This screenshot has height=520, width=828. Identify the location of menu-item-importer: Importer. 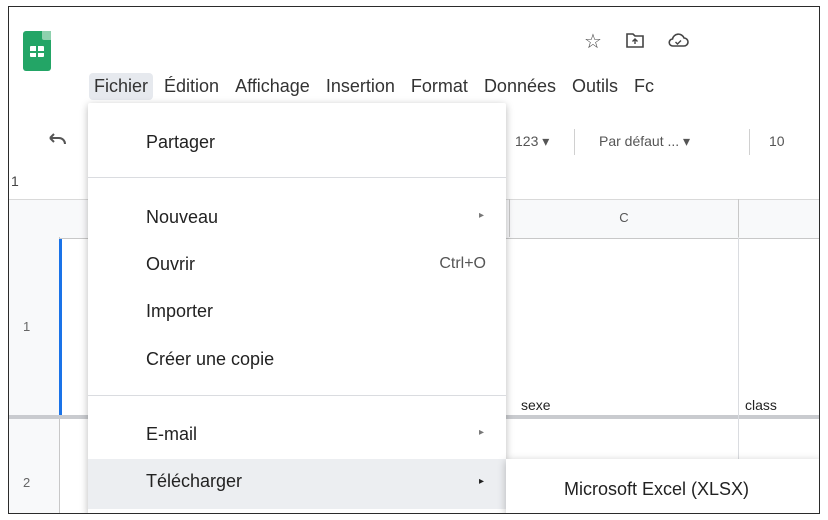
(297, 312).